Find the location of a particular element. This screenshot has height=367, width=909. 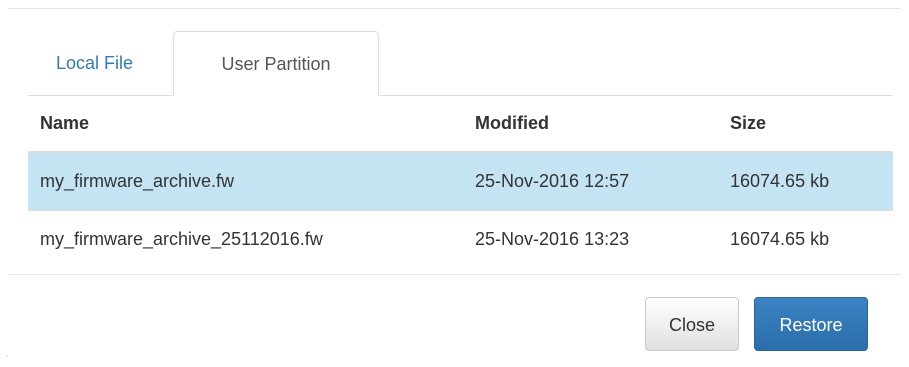

top-divider is located at coordinates (454, 8).